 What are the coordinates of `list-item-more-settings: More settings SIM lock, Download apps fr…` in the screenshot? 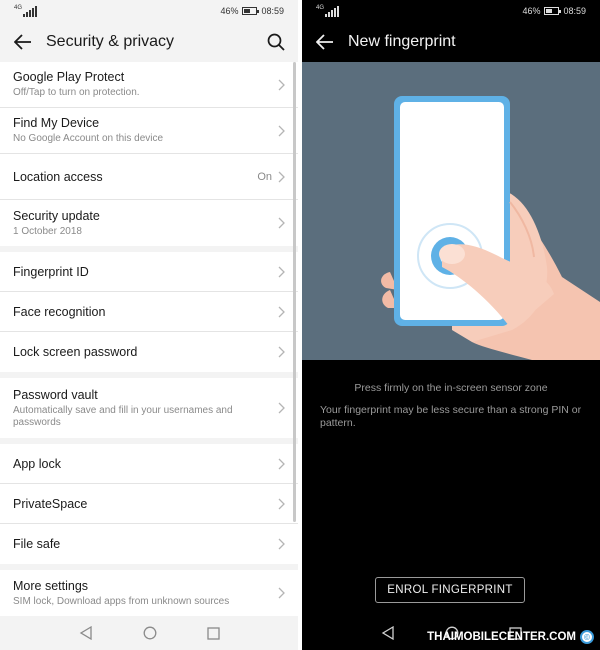 It's located at (149, 593).